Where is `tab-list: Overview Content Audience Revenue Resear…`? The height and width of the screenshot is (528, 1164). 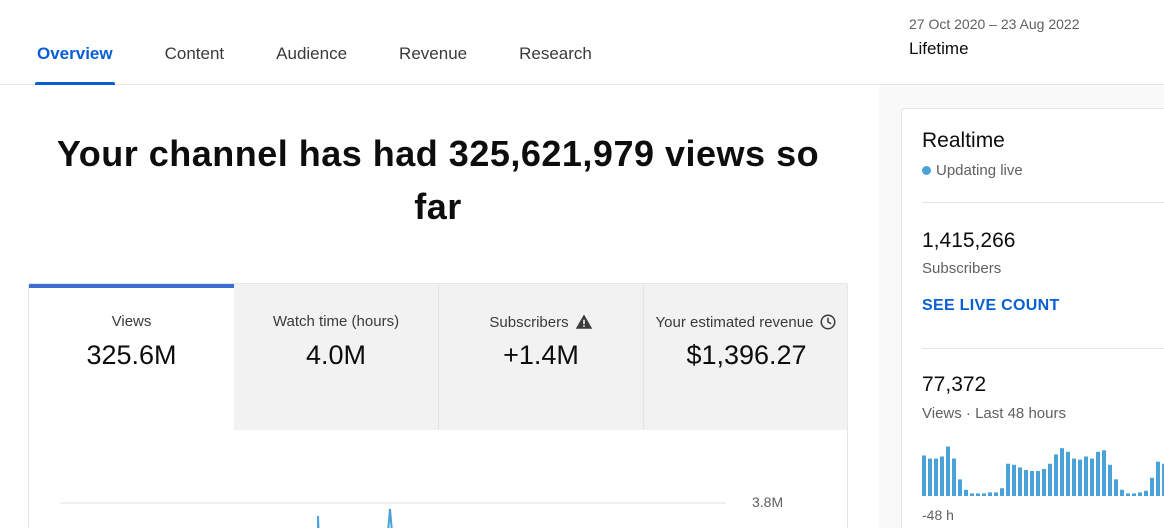
tab-list: Overview Content Audience Revenue Resear… is located at coordinates (339, 64).